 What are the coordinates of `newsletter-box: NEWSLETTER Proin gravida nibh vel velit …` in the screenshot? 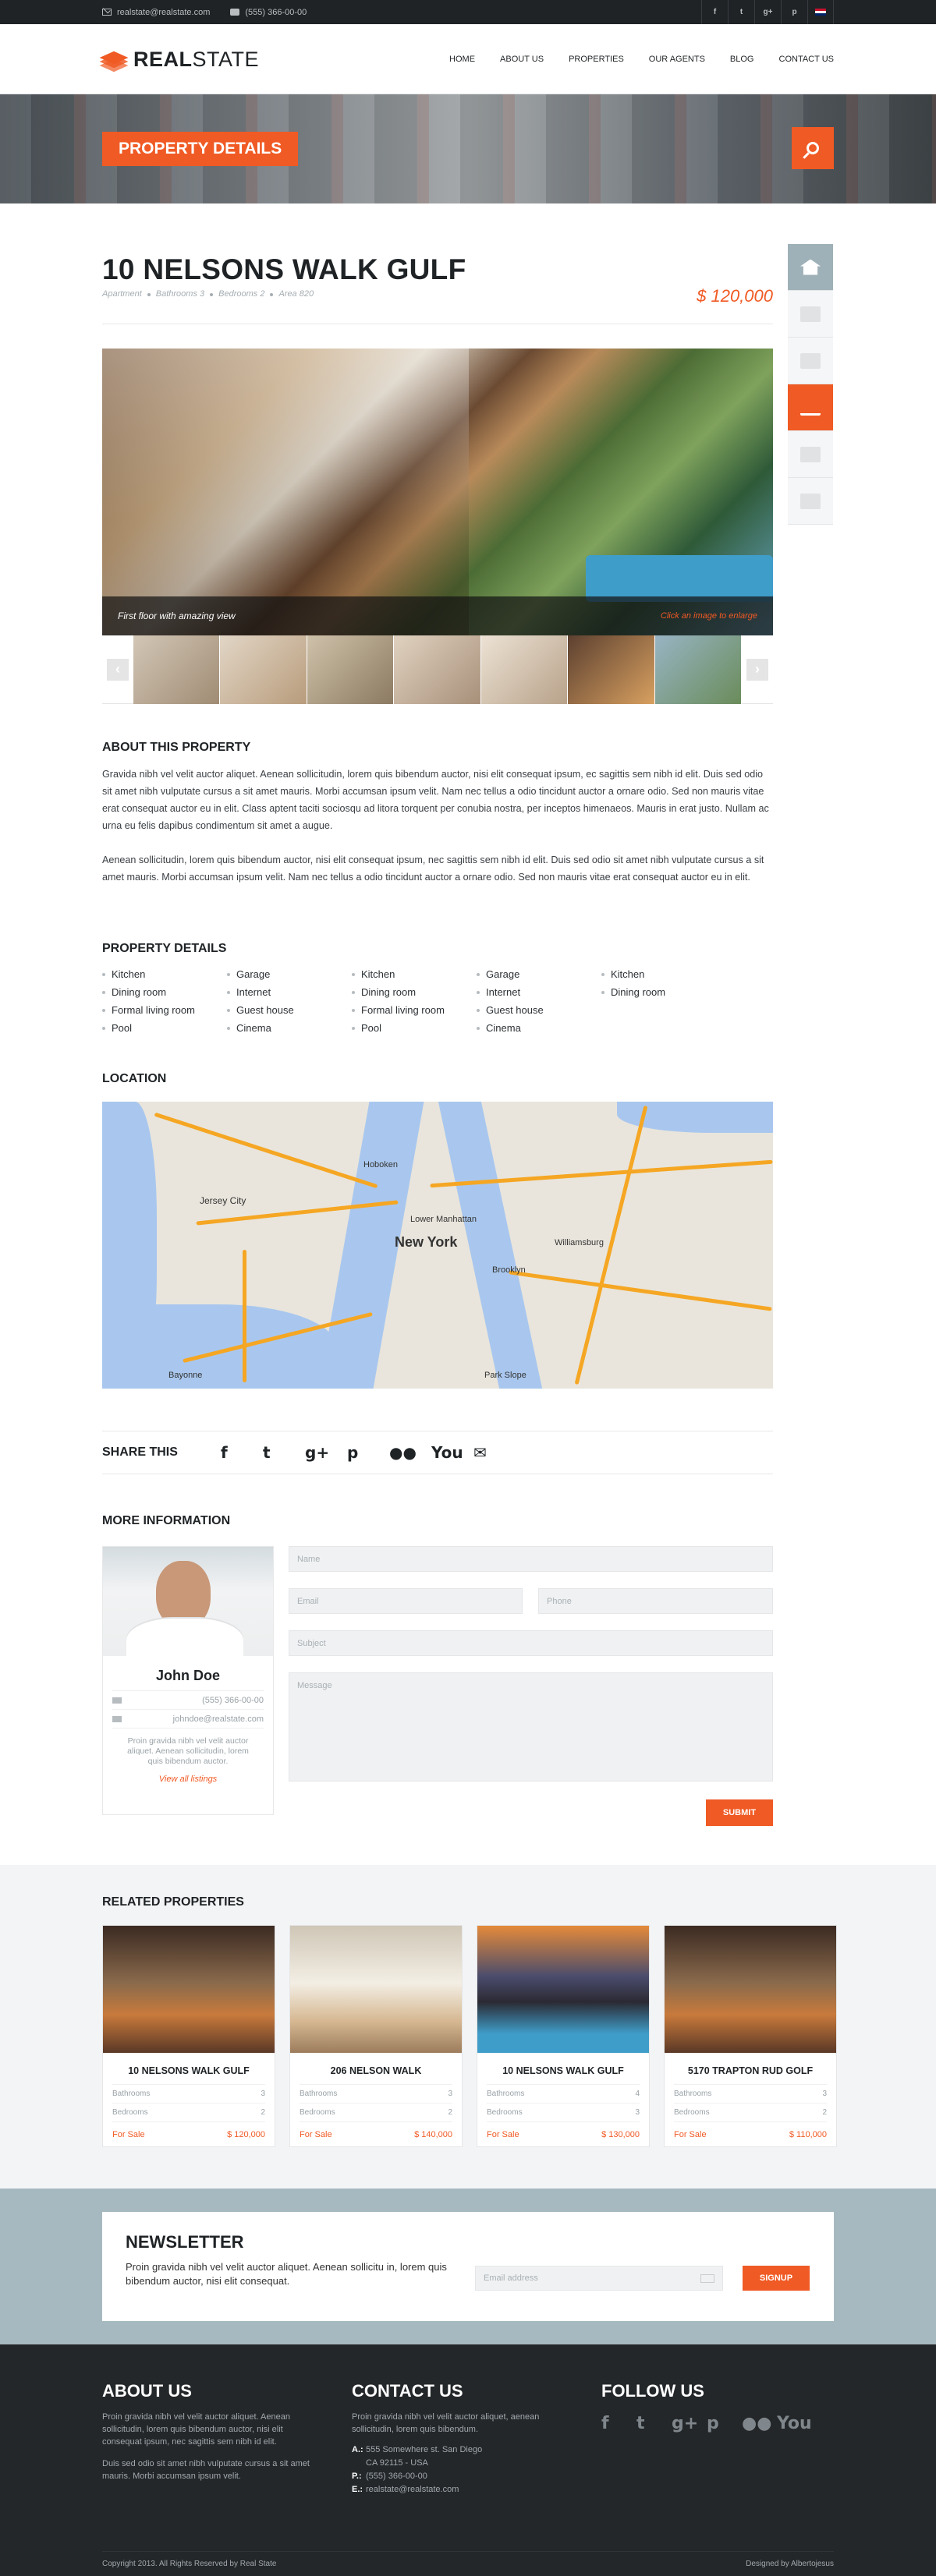 It's located at (468, 2266).